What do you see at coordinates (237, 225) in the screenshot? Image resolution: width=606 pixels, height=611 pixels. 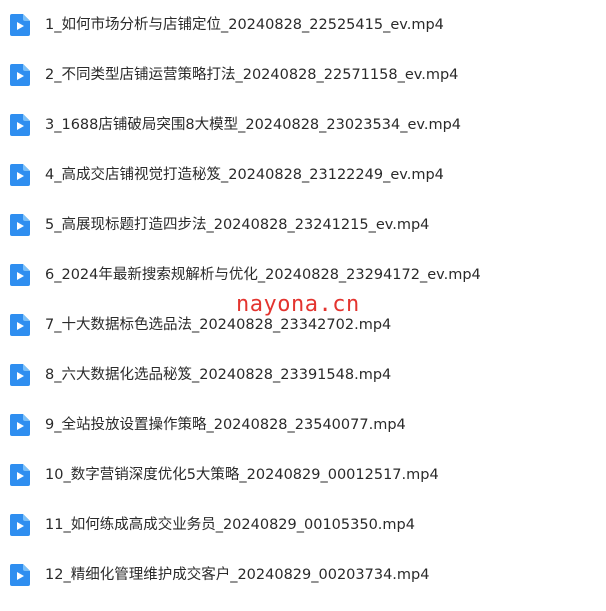 I see `file-name: 5_高展现标题打造四步法_20240828_23241215_ev.mp4` at bounding box center [237, 225].